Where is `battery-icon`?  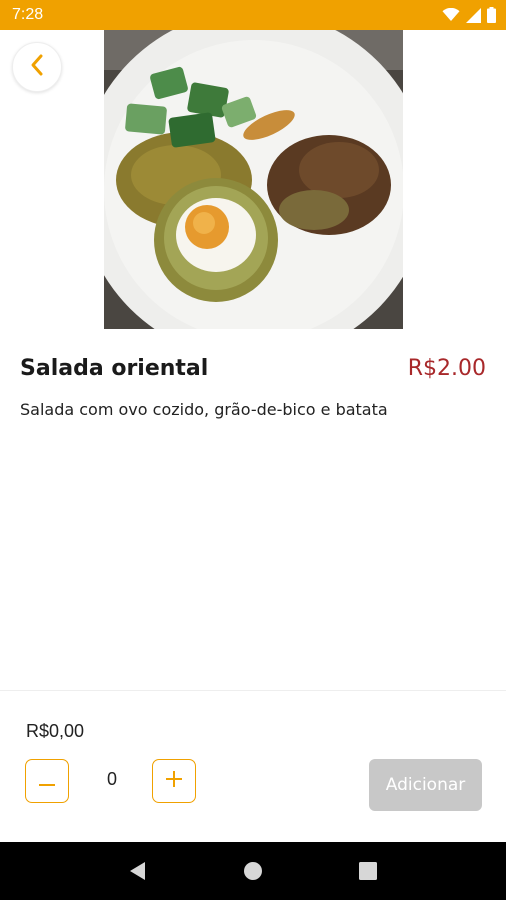
battery-icon is located at coordinates (491, 15).